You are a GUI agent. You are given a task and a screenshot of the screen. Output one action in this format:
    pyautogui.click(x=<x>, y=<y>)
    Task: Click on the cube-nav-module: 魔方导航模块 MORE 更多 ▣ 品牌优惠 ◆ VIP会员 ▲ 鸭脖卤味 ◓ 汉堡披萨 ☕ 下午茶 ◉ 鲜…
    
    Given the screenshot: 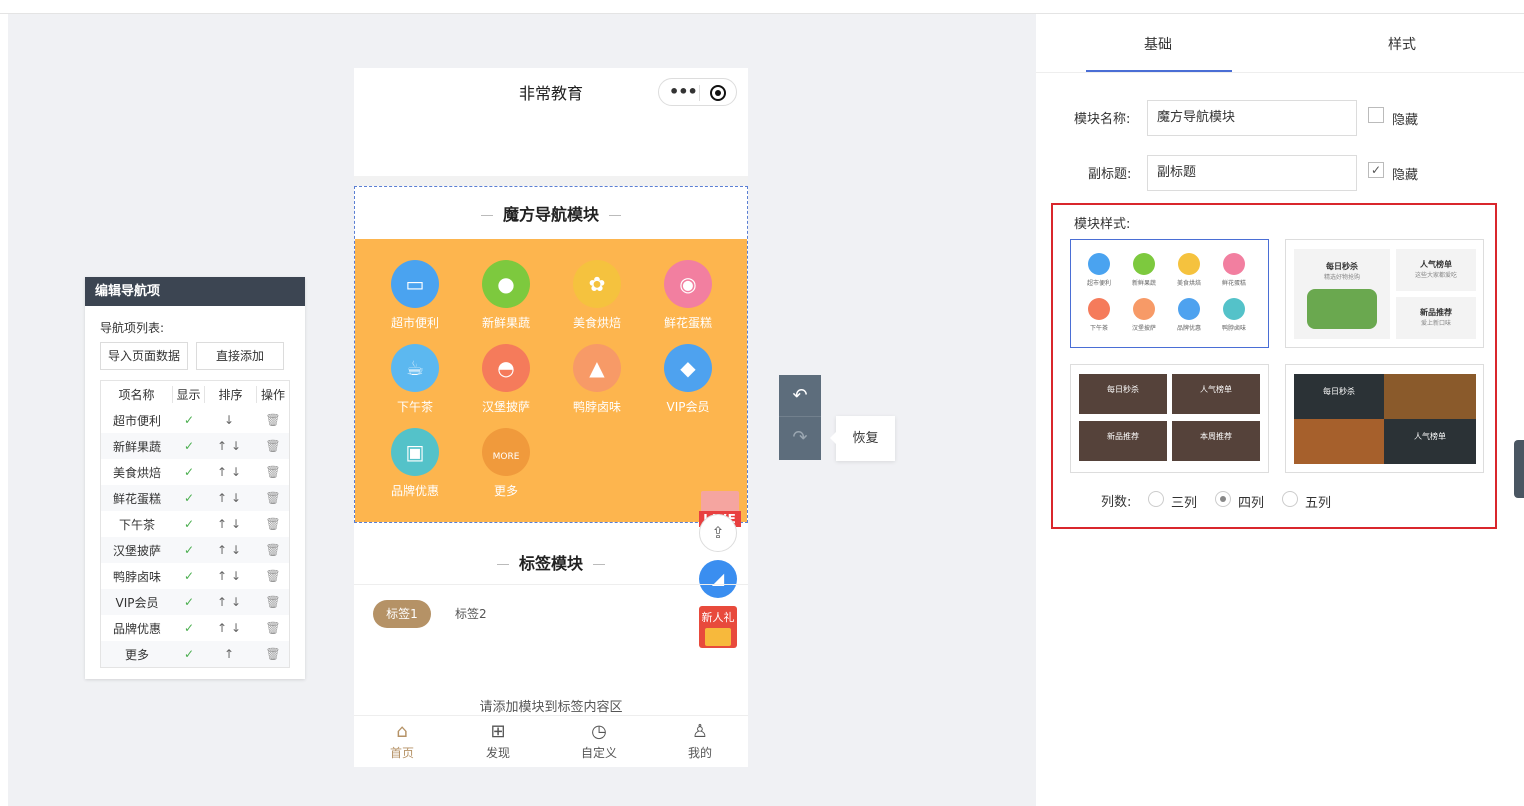 What is the action you would take?
    pyautogui.click(x=551, y=356)
    